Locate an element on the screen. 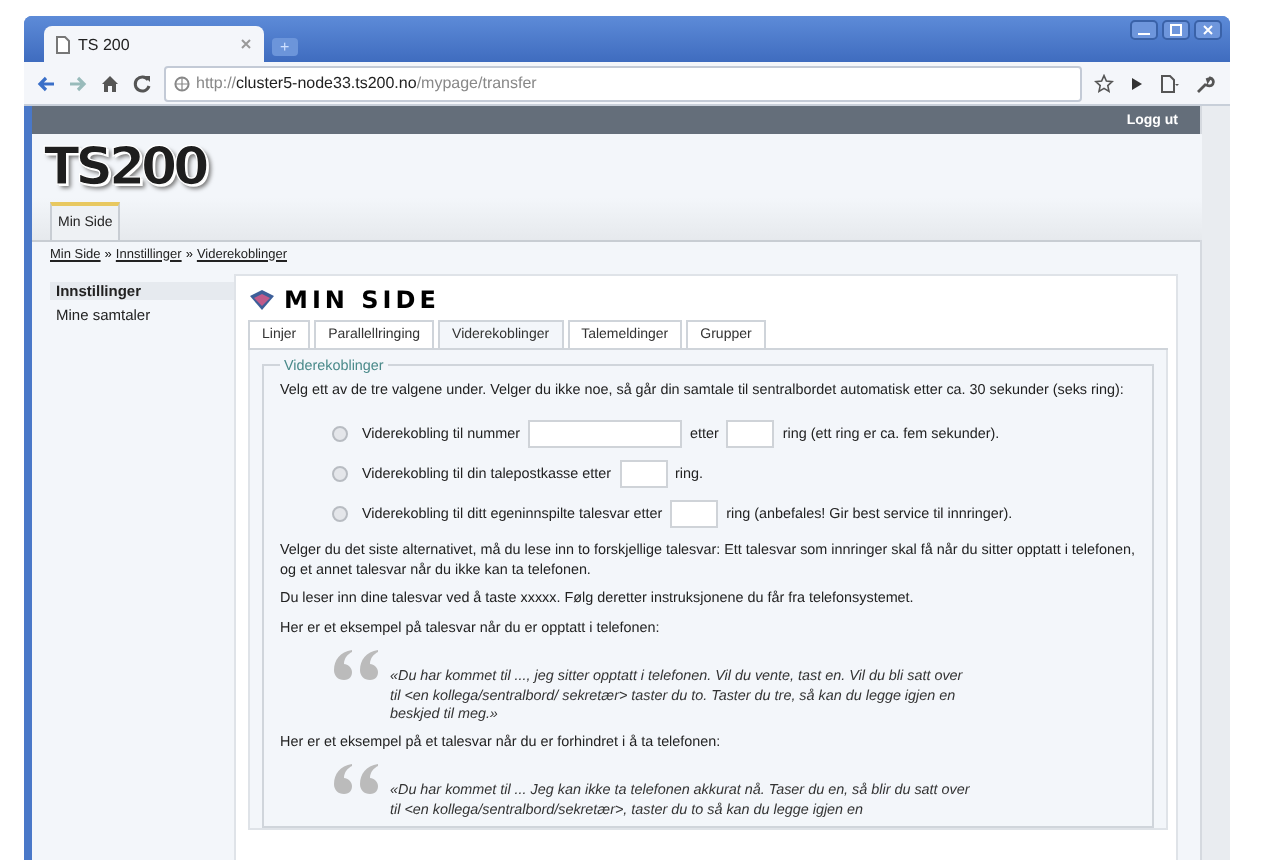 The width and height of the screenshot is (1264, 860). page-heading: MIN SIDE is located at coordinates (362, 300).